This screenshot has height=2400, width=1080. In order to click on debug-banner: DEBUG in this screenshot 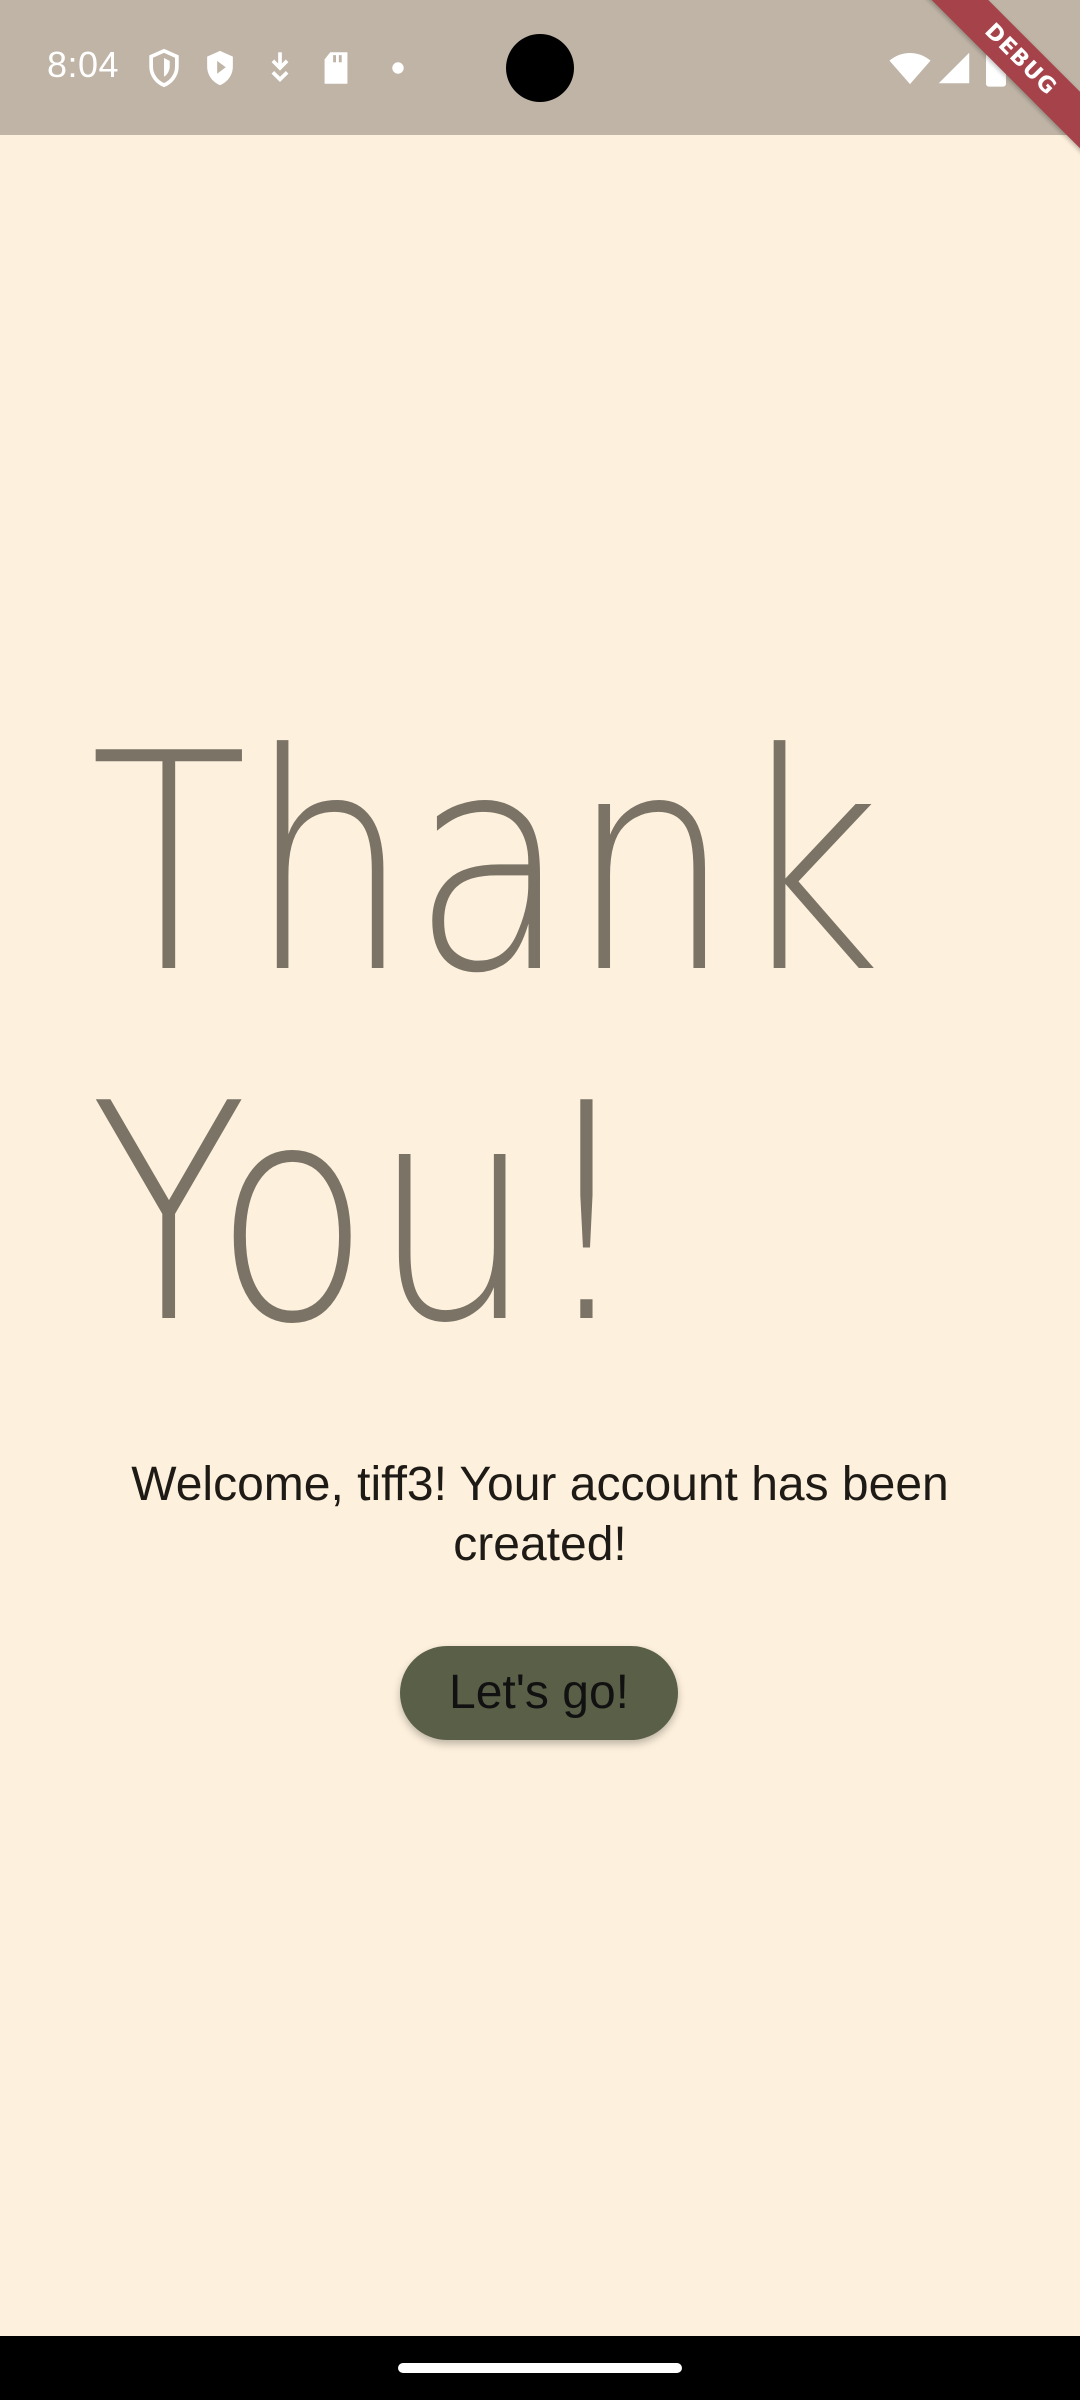, I will do `click(1000, 80)`.